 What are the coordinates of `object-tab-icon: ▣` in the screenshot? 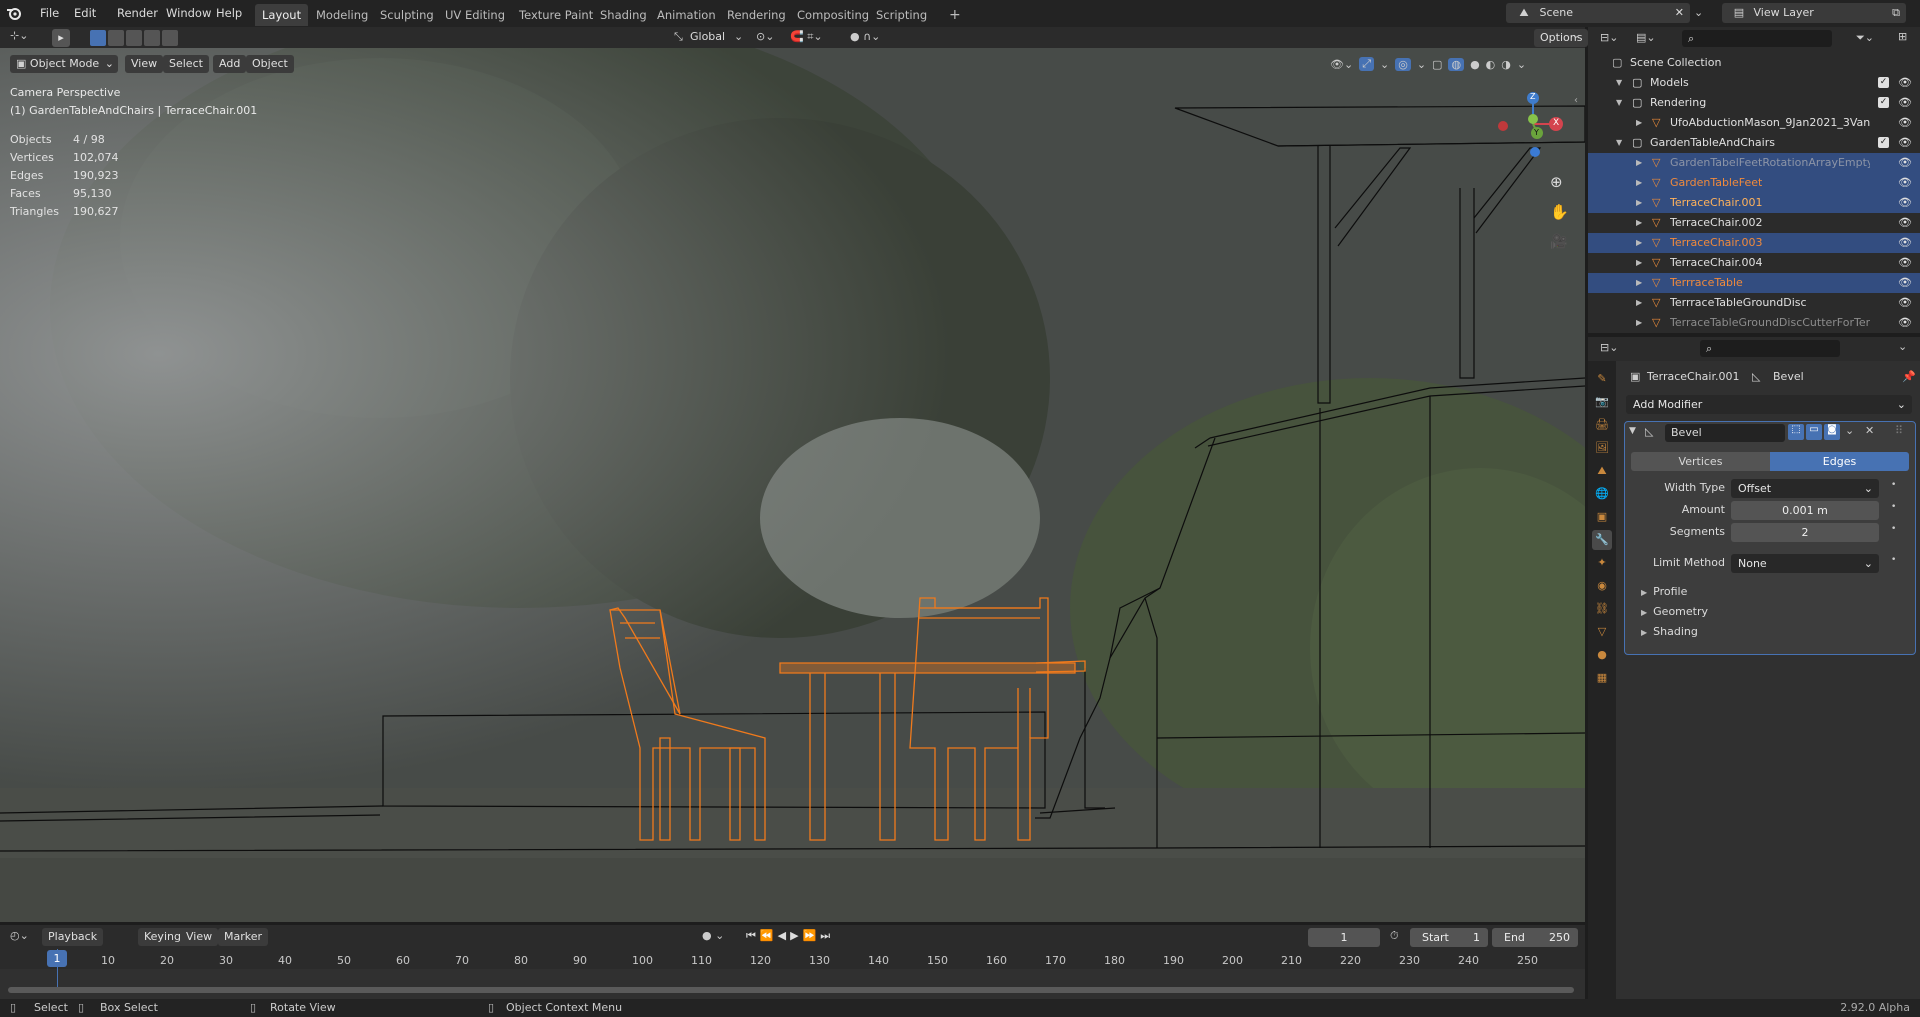 It's located at (1602, 517).